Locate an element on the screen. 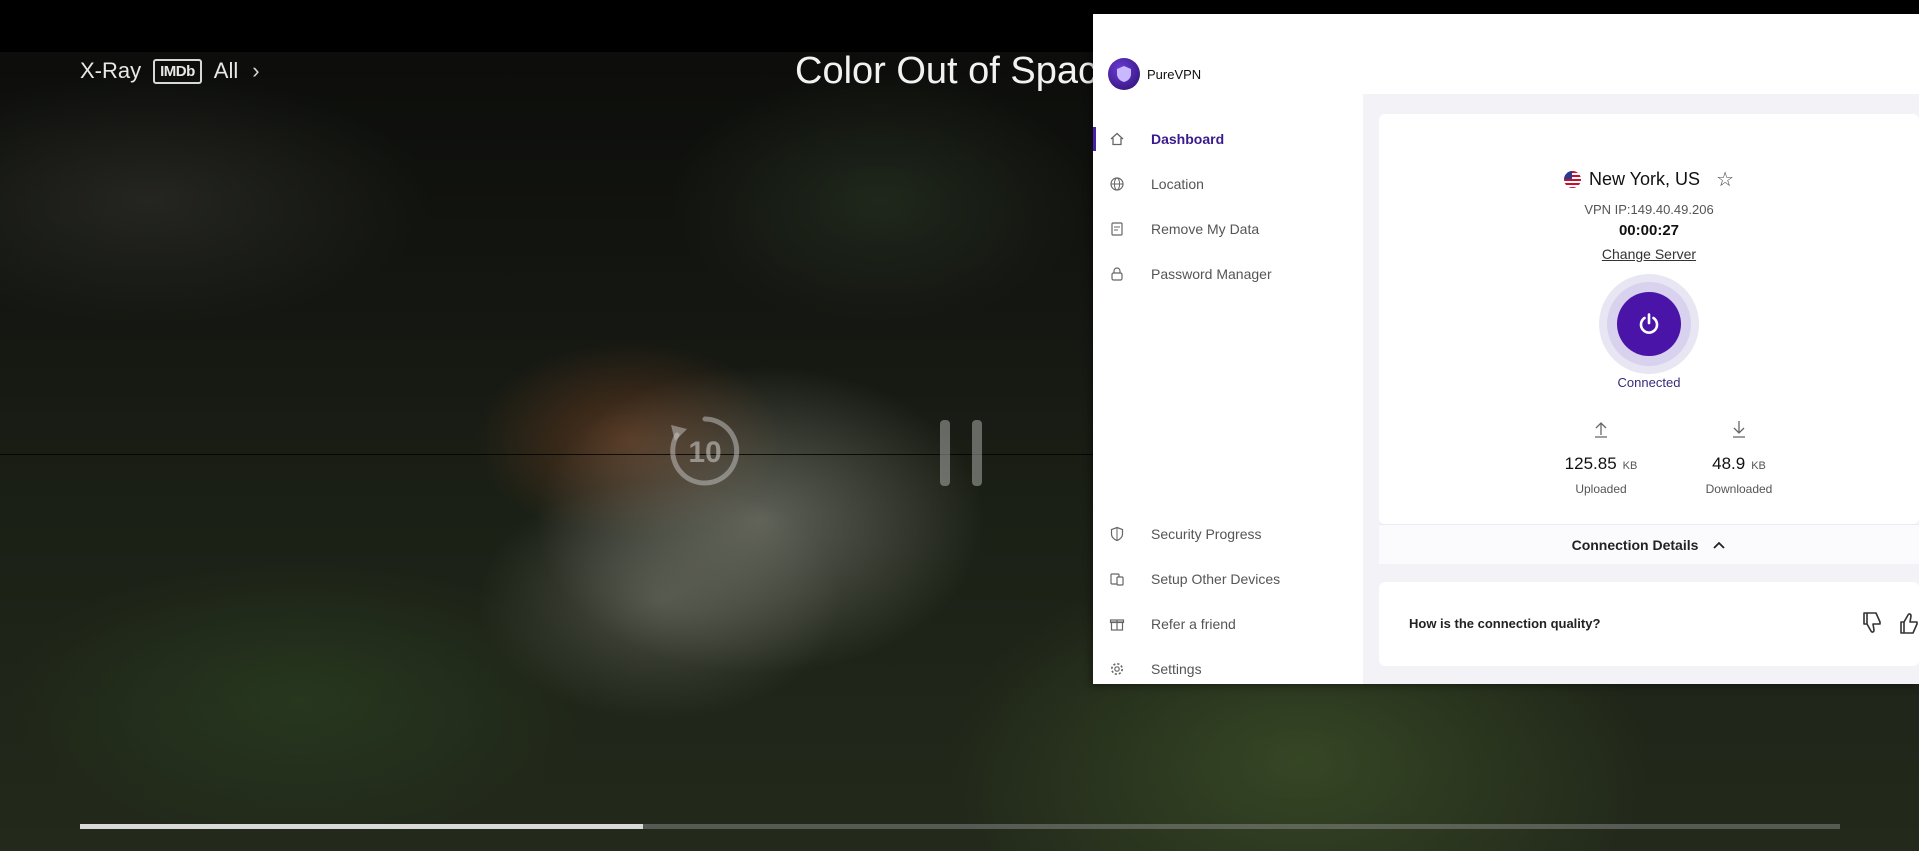 Image resolution: width=1919 pixels, height=851 pixels. pause-icon is located at coordinates (945, 453).